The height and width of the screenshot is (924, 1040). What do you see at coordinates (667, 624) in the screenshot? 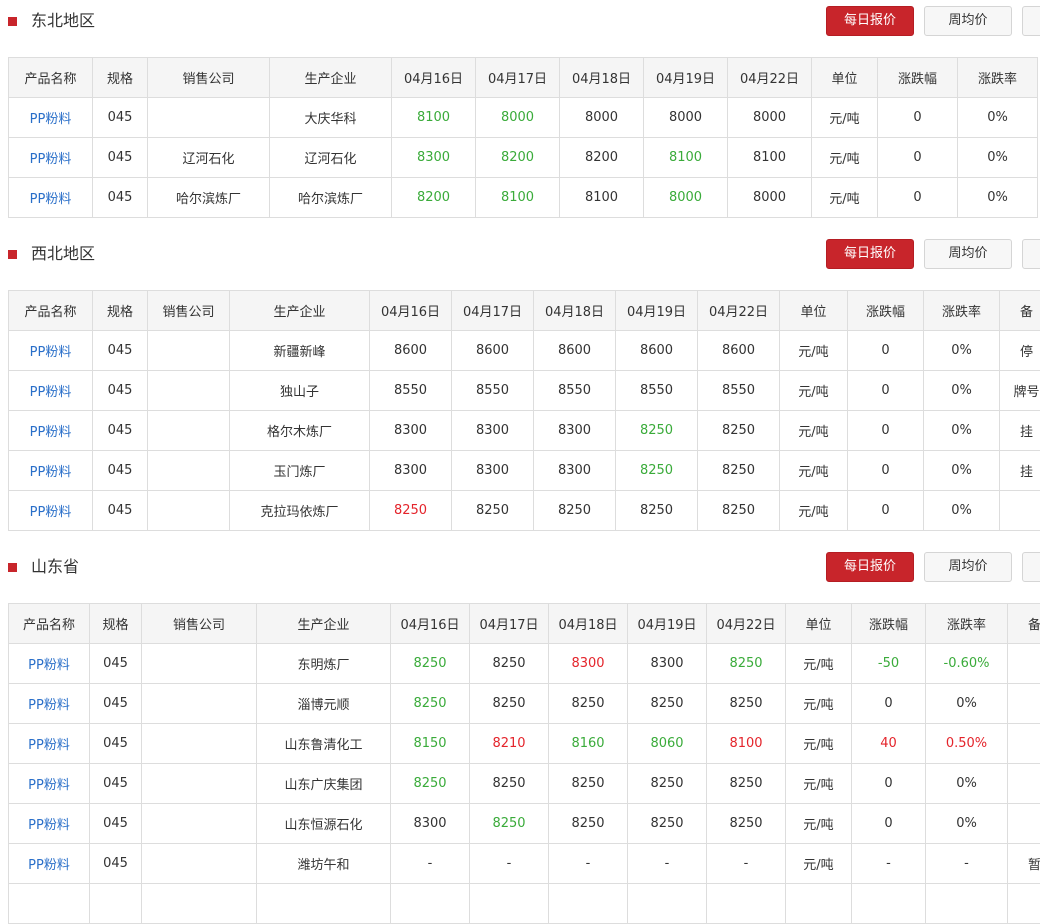
I see `column-header-price-0419: 04月19日` at bounding box center [667, 624].